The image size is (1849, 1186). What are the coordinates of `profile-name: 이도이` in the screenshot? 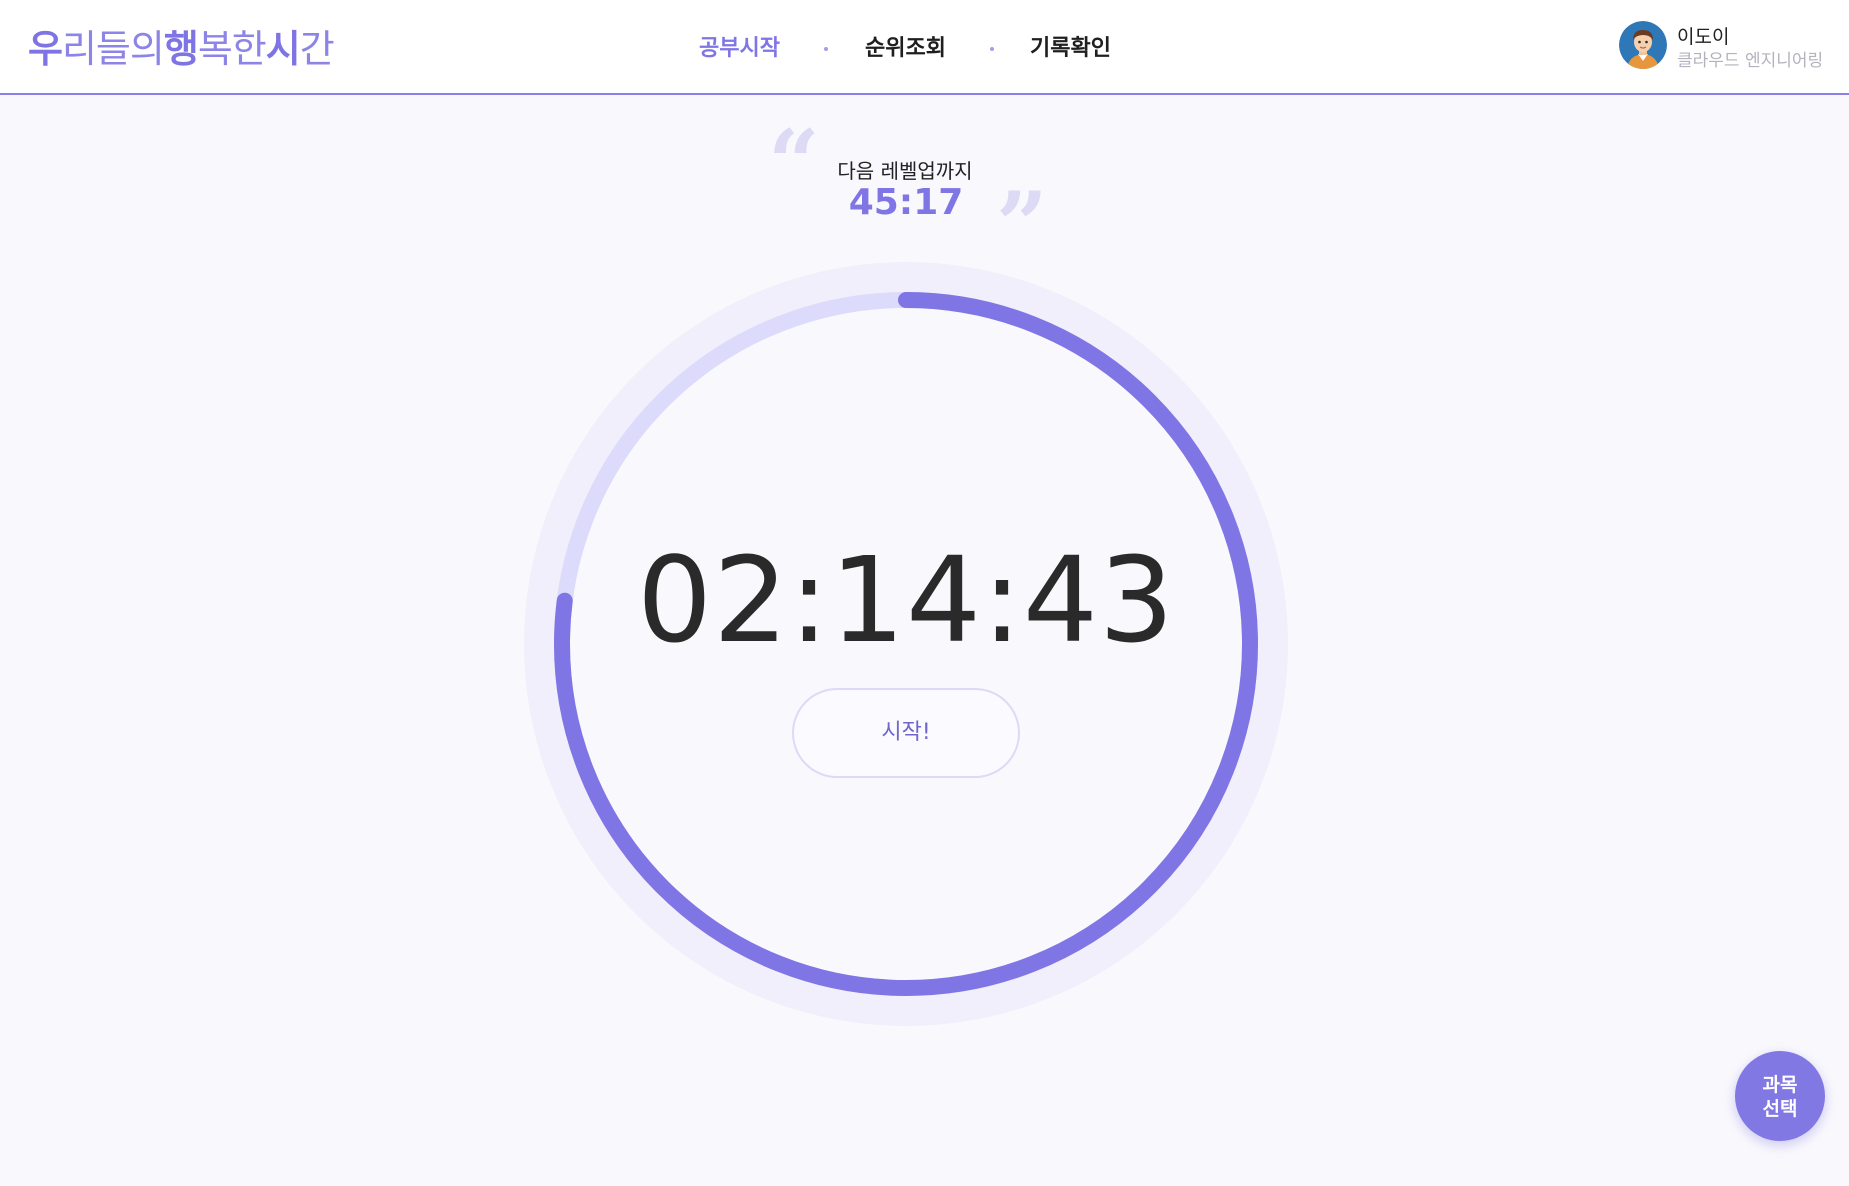 It's located at (1703, 37).